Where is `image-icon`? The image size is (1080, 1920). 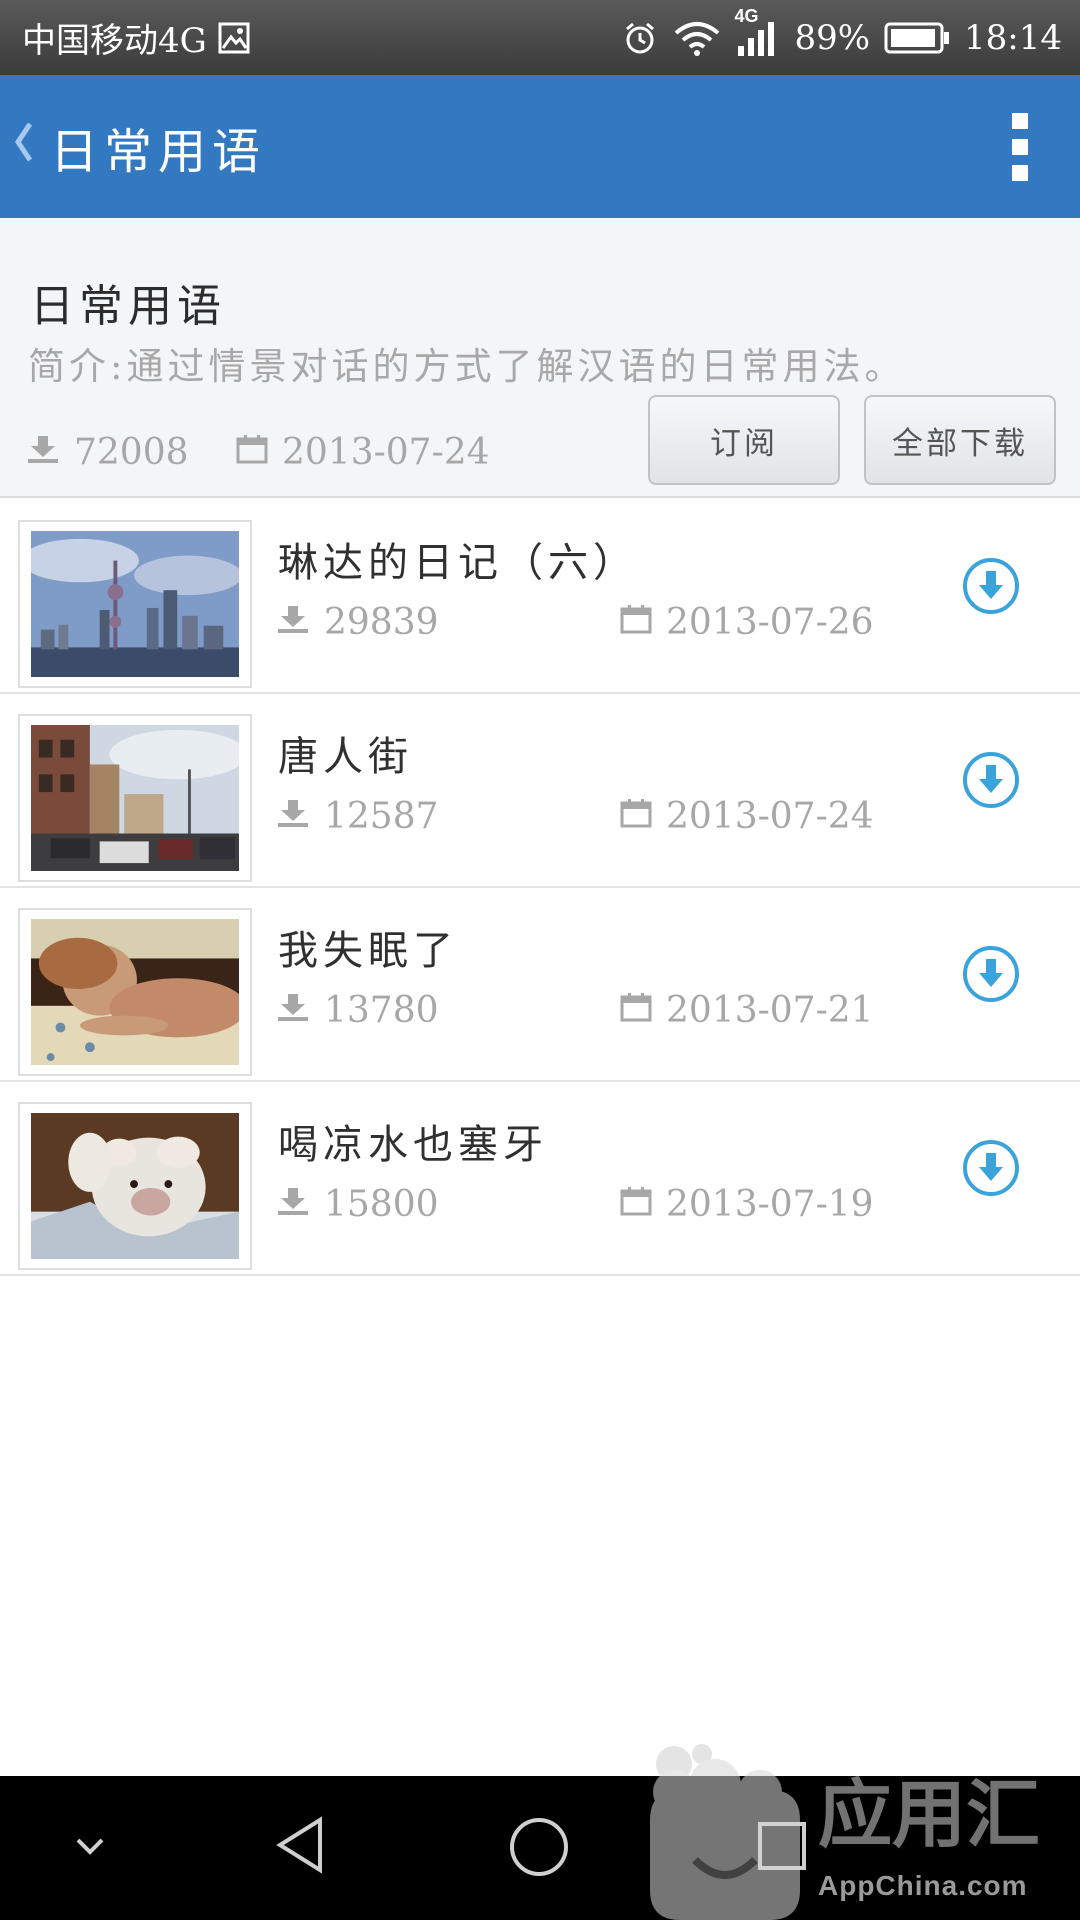 image-icon is located at coordinates (234, 38).